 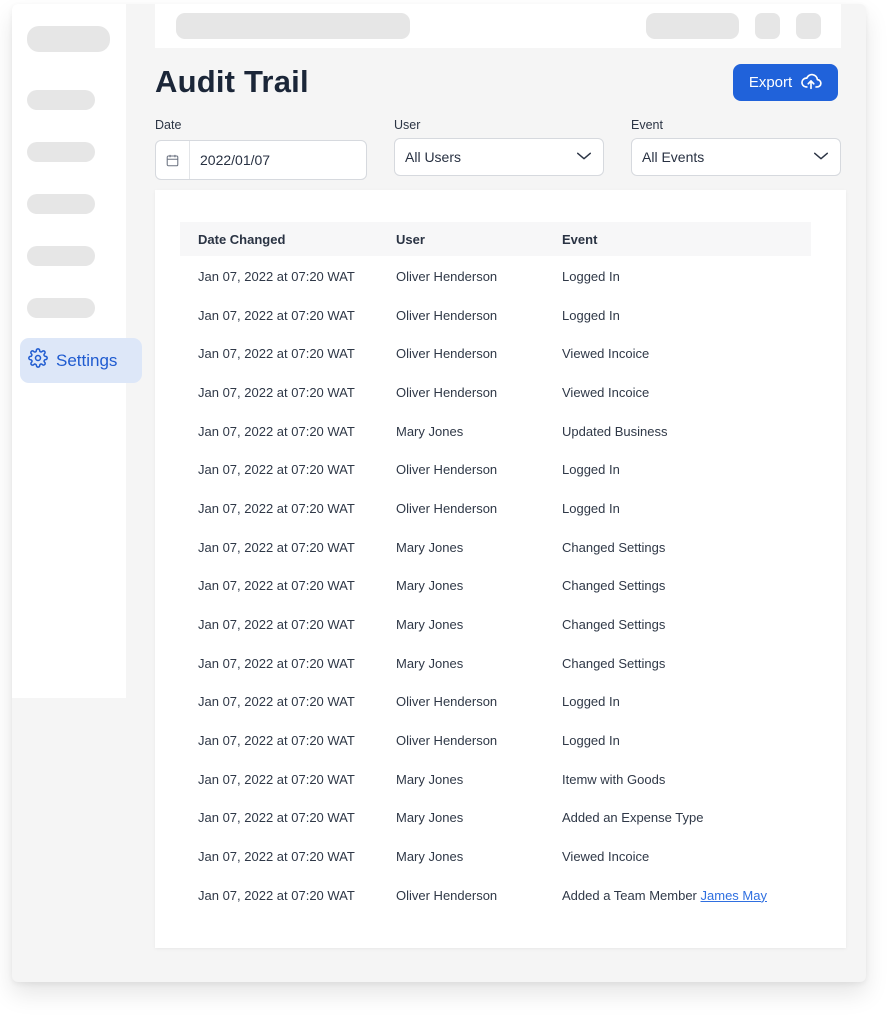 I want to click on search-placeholder, so click(x=293, y=26).